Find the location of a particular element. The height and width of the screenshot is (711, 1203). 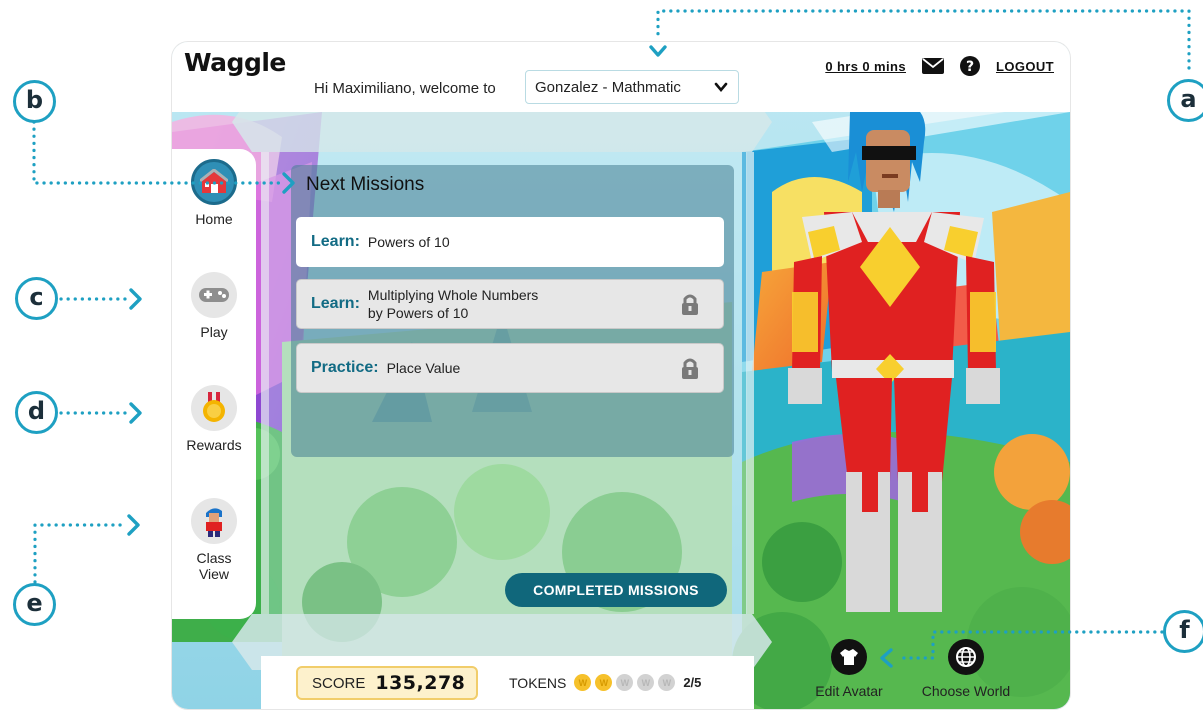

callout-d: d is located at coordinates (36, 412).